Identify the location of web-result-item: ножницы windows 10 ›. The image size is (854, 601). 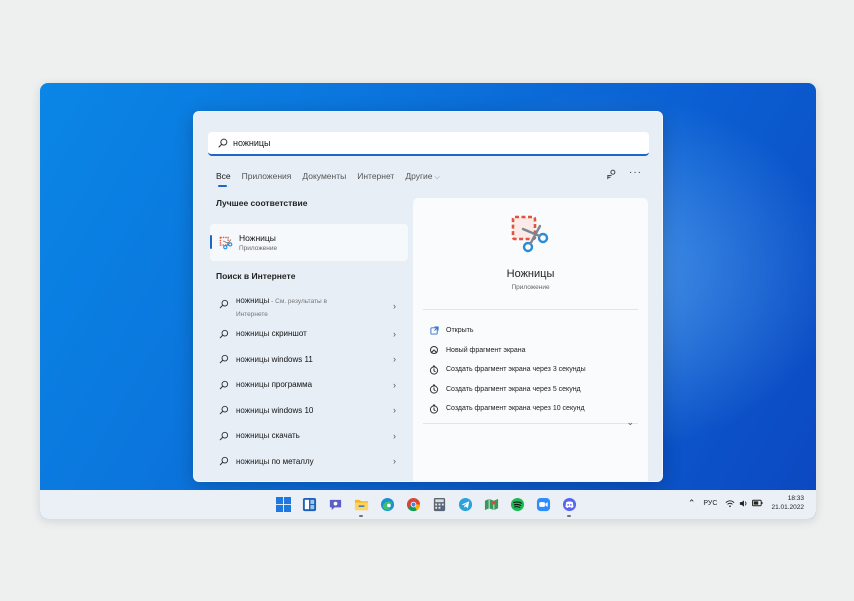
(309, 411).